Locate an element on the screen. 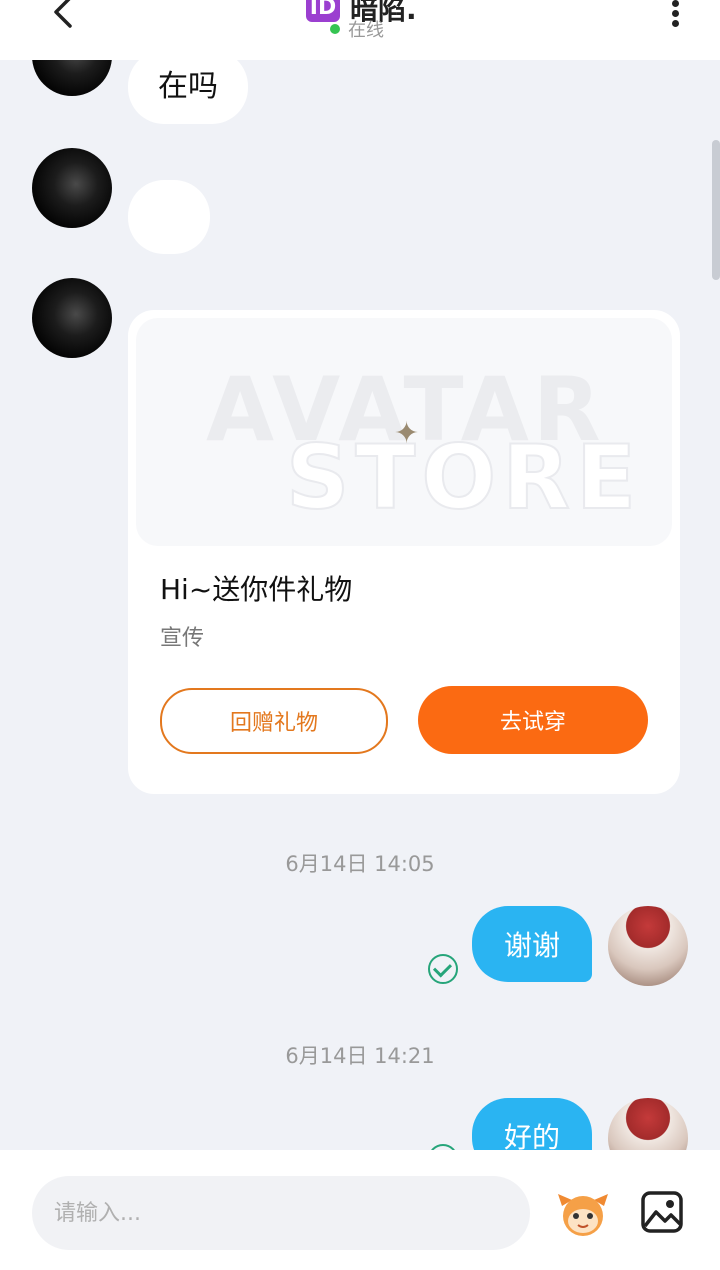  outgoing-message-bubble: 谢谢 is located at coordinates (532, 944).